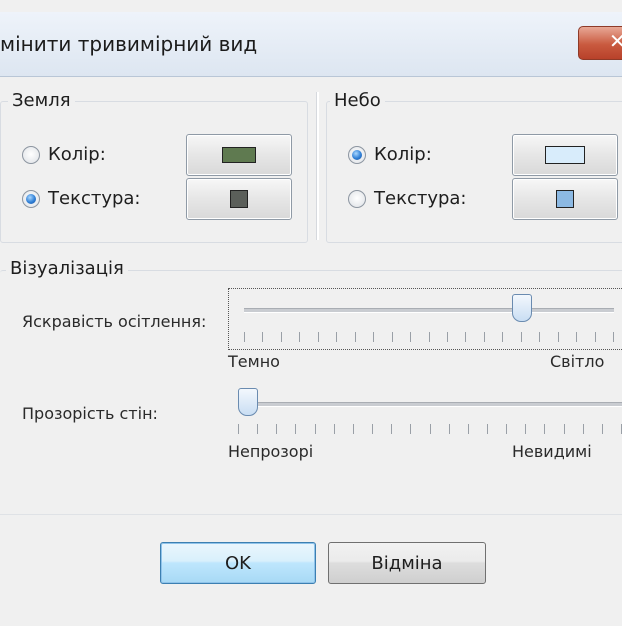 The image size is (622, 626). I want to click on sky-texture-swatch, so click(565, 199).